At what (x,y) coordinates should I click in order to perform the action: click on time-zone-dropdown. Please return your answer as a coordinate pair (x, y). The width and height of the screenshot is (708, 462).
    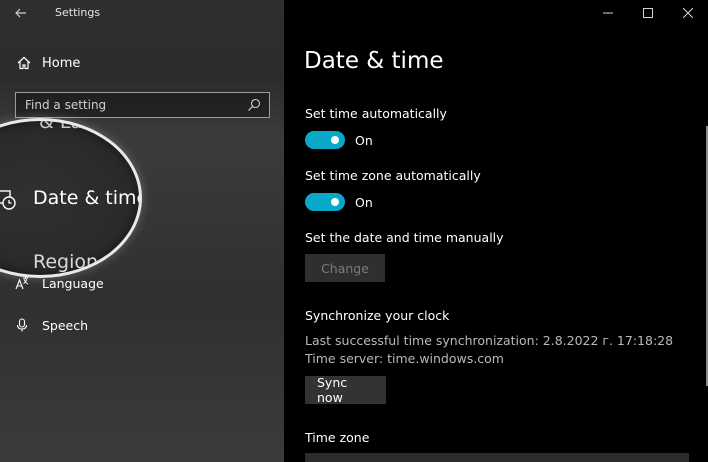
    Looking at the image, I should click on (497, 457).